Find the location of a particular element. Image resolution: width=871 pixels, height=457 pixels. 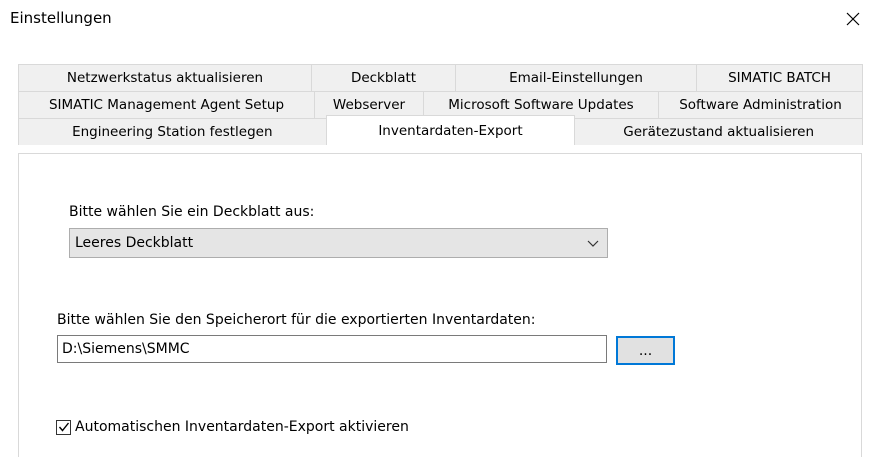

checkmark-icon is located at coordinates (63, 427).